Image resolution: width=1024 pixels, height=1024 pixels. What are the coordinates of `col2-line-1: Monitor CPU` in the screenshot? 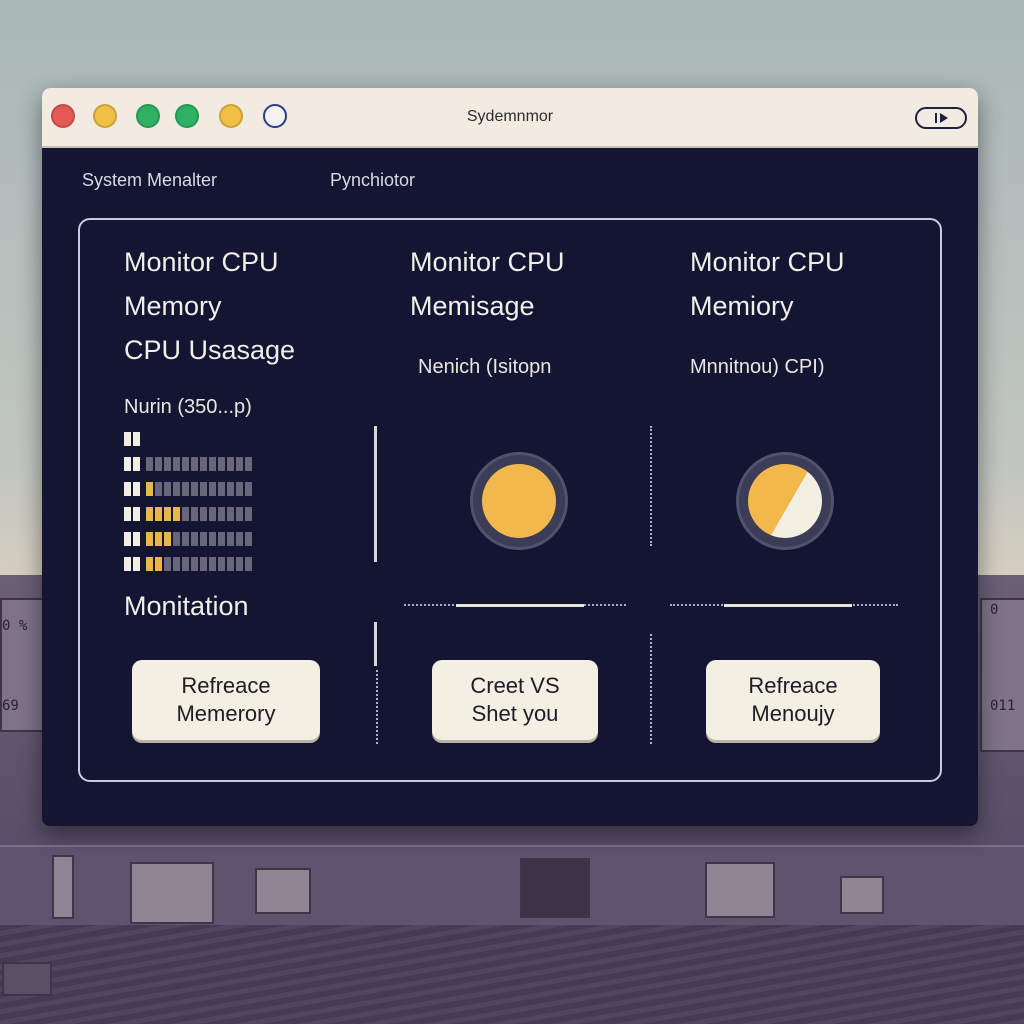 It's located at (487, 262).